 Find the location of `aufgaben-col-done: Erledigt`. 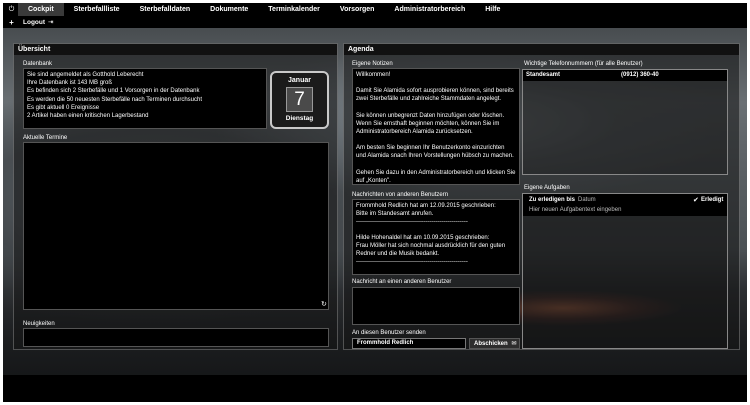

aufgaben-col-done: Erledigt is located at coordinates (712, 200).